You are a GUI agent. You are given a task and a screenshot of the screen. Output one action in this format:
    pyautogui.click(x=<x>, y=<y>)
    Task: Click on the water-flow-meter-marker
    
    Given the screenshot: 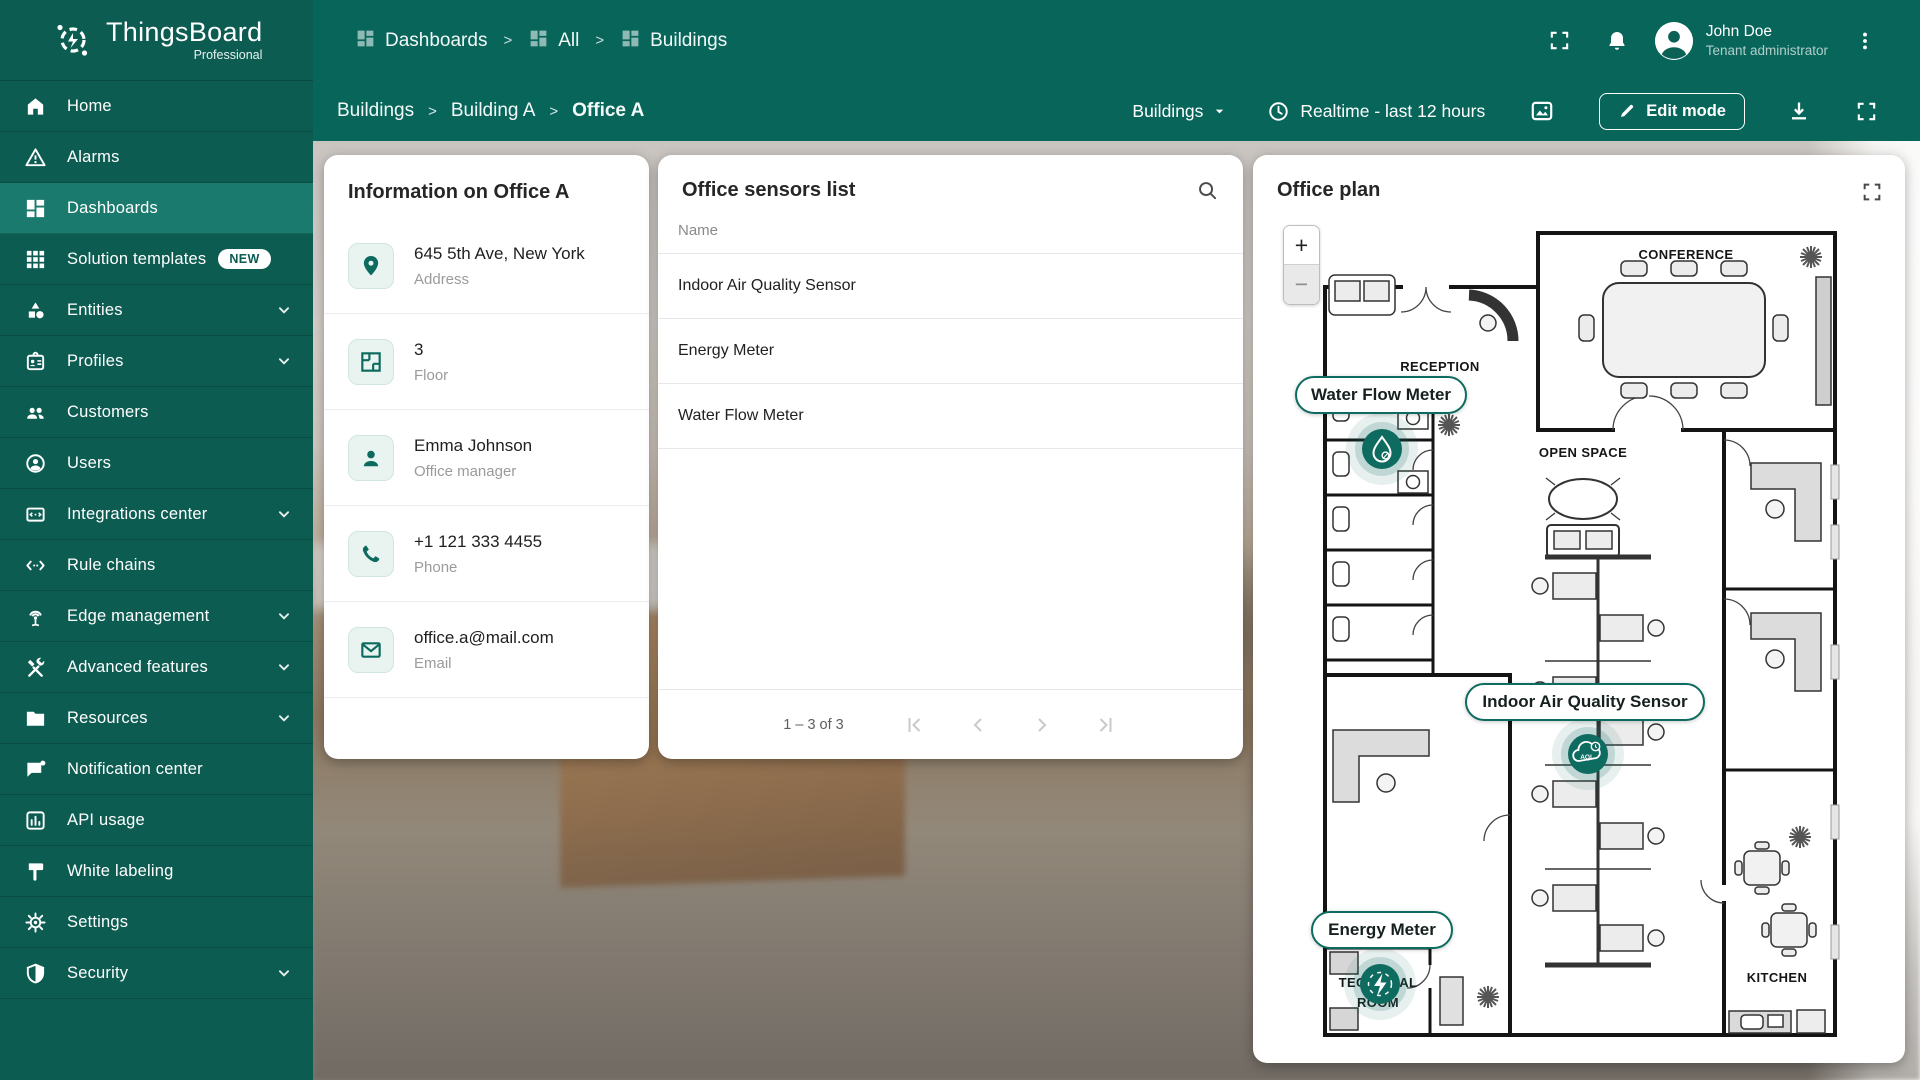 What is the action you would take?
    pyautogui.click(x=1382, y=449)
    